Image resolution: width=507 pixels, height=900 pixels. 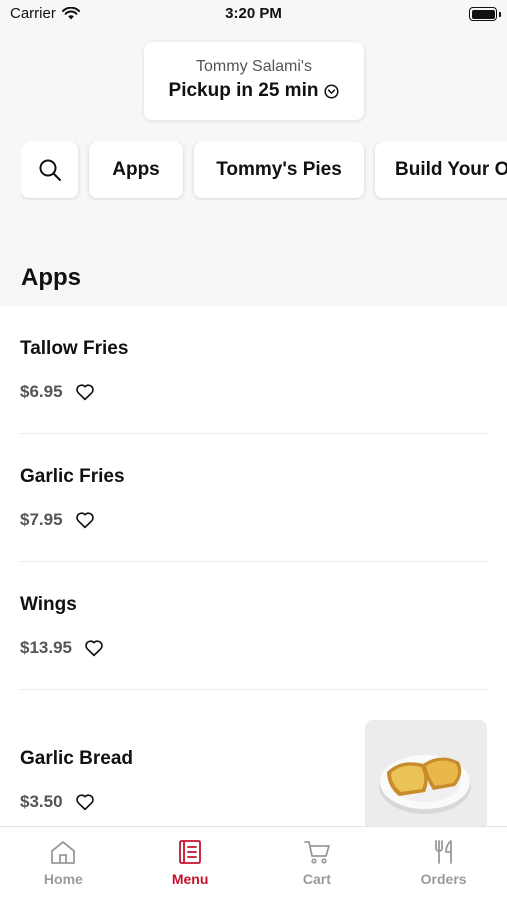 What do you see at coordinates (253, 626) in the screenshot?
I see `menu-item-wings: Wings $13.95` at bounding box center [253, 626].